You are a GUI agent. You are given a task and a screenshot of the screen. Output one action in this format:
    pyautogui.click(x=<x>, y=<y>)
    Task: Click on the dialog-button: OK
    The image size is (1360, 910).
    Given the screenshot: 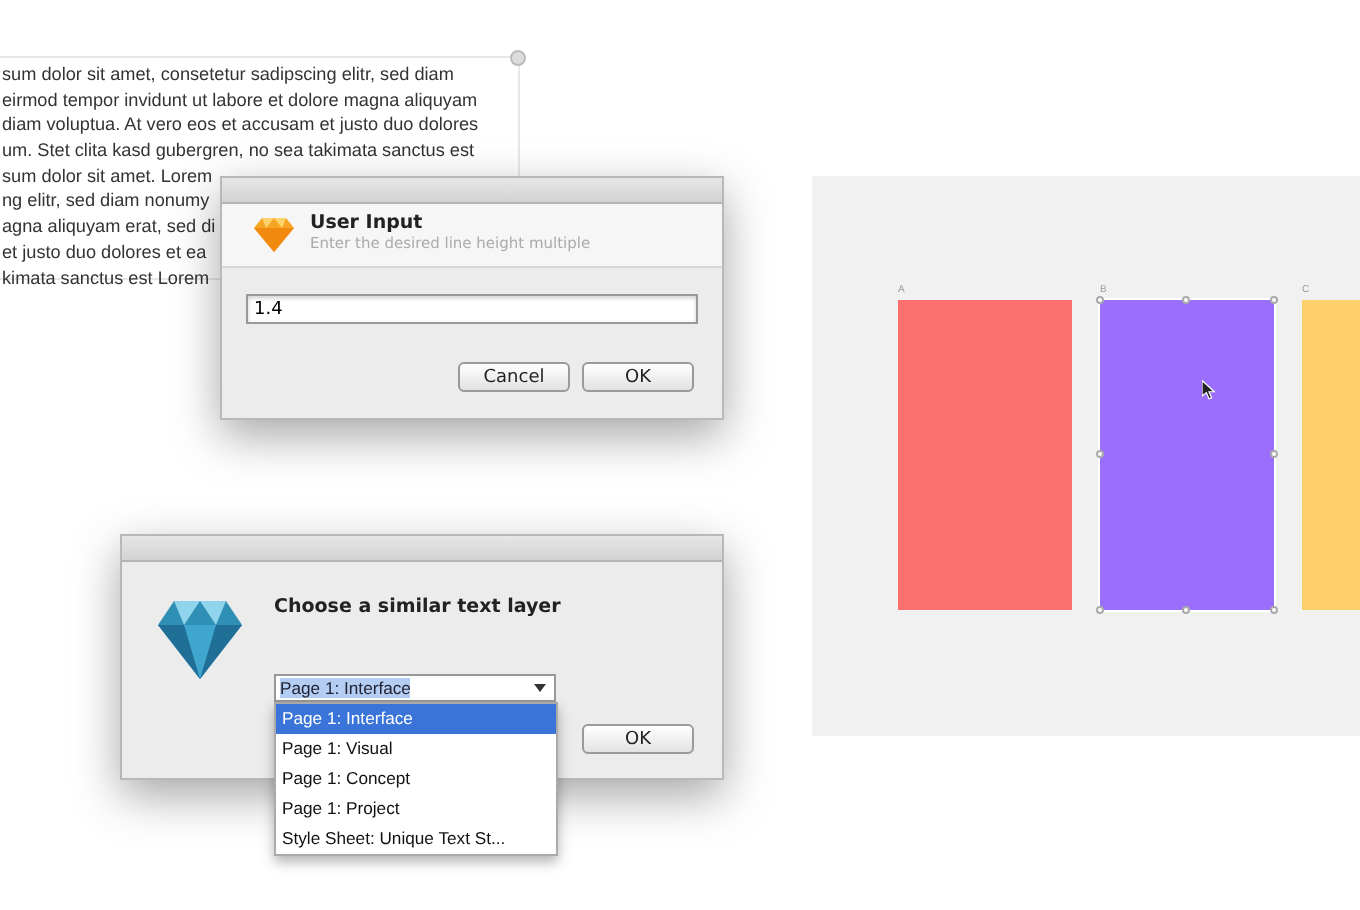 What is the action you would take?
    pyautogui.click(x=638, y=377)
    